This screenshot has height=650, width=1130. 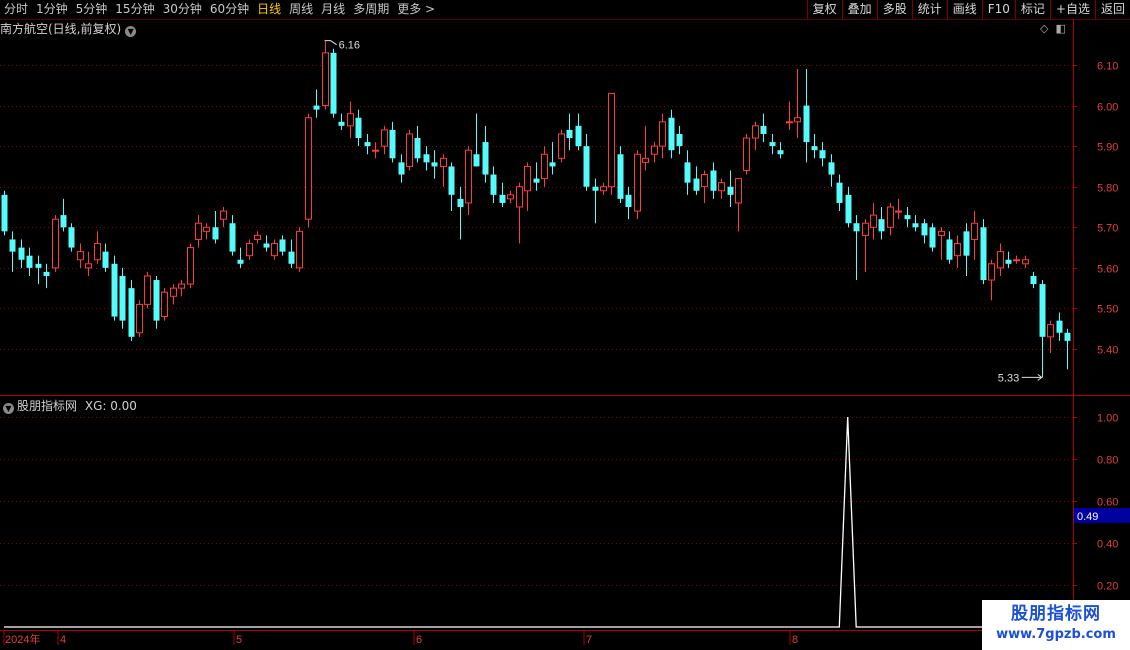 I want to click on indicator-y-label: 0.40, so click(x=1107, y=545).